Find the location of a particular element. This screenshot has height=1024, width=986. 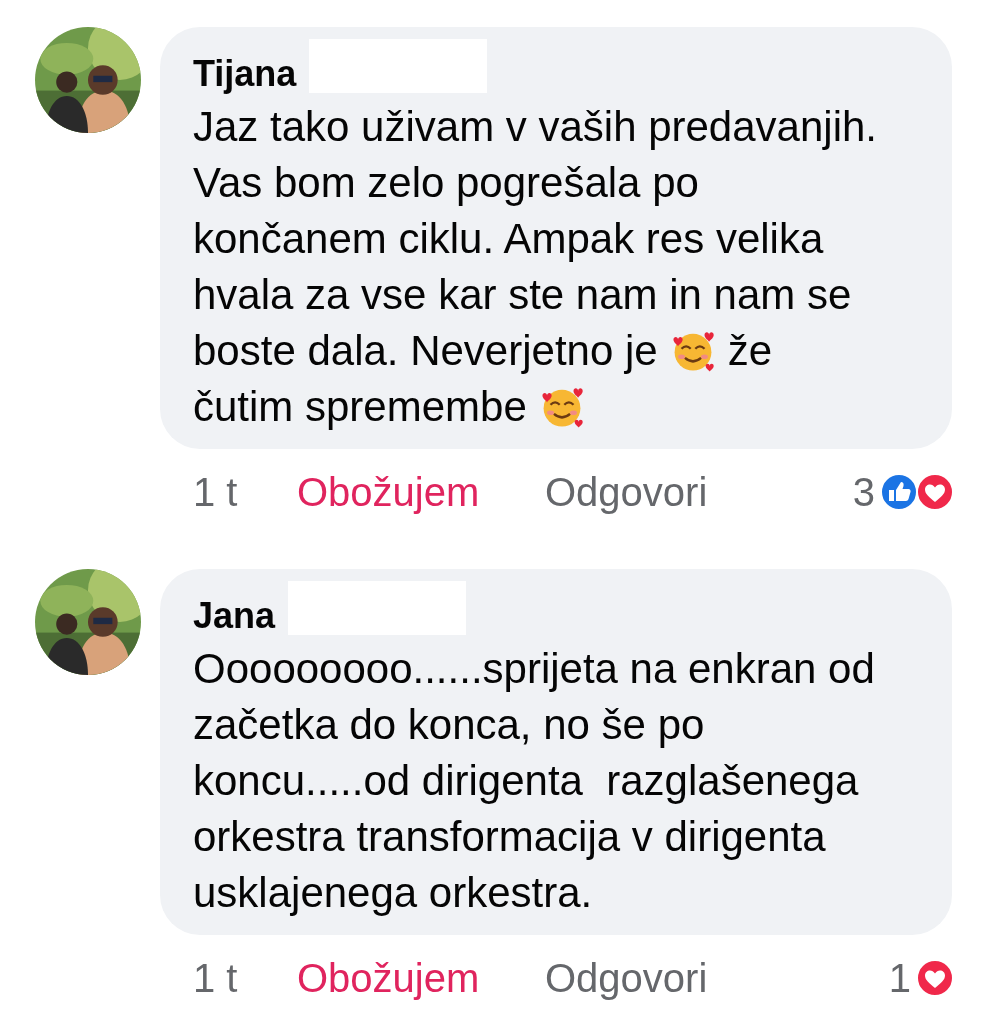

comment-text: Jaz tako uživam v vaših predavanjih. is located at coordinates (535, 127).